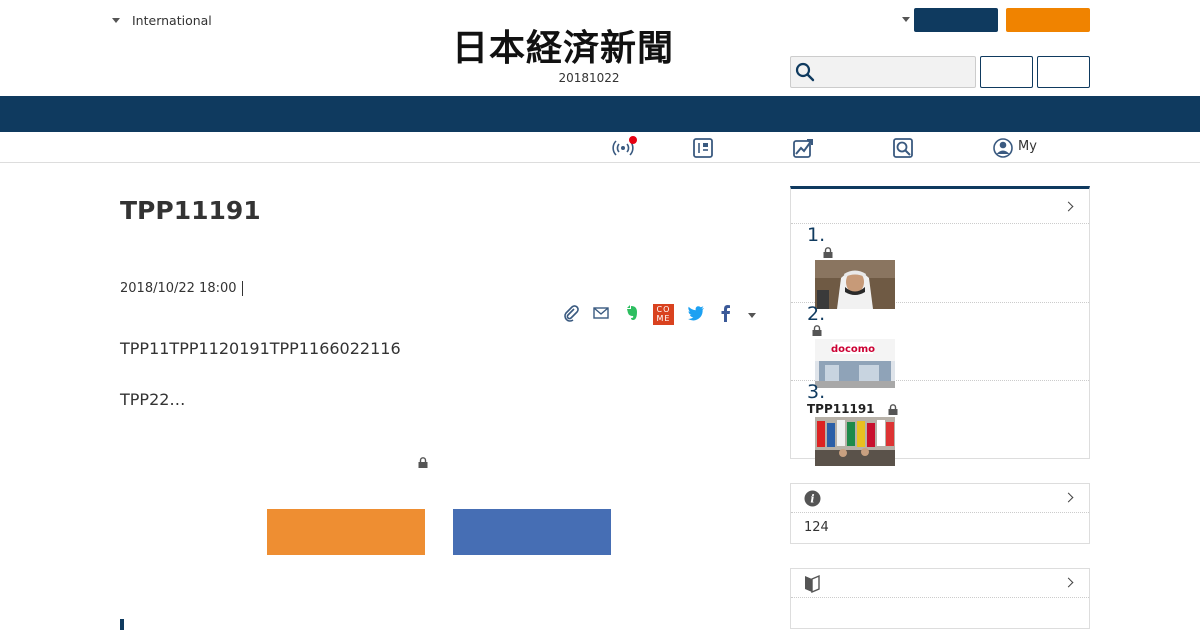 The width and height of the screenshot is (1200, 630). What do you see at coordinates (956, 20) in the screenshot?
I see `login-button` at bounding box center [956, 20].